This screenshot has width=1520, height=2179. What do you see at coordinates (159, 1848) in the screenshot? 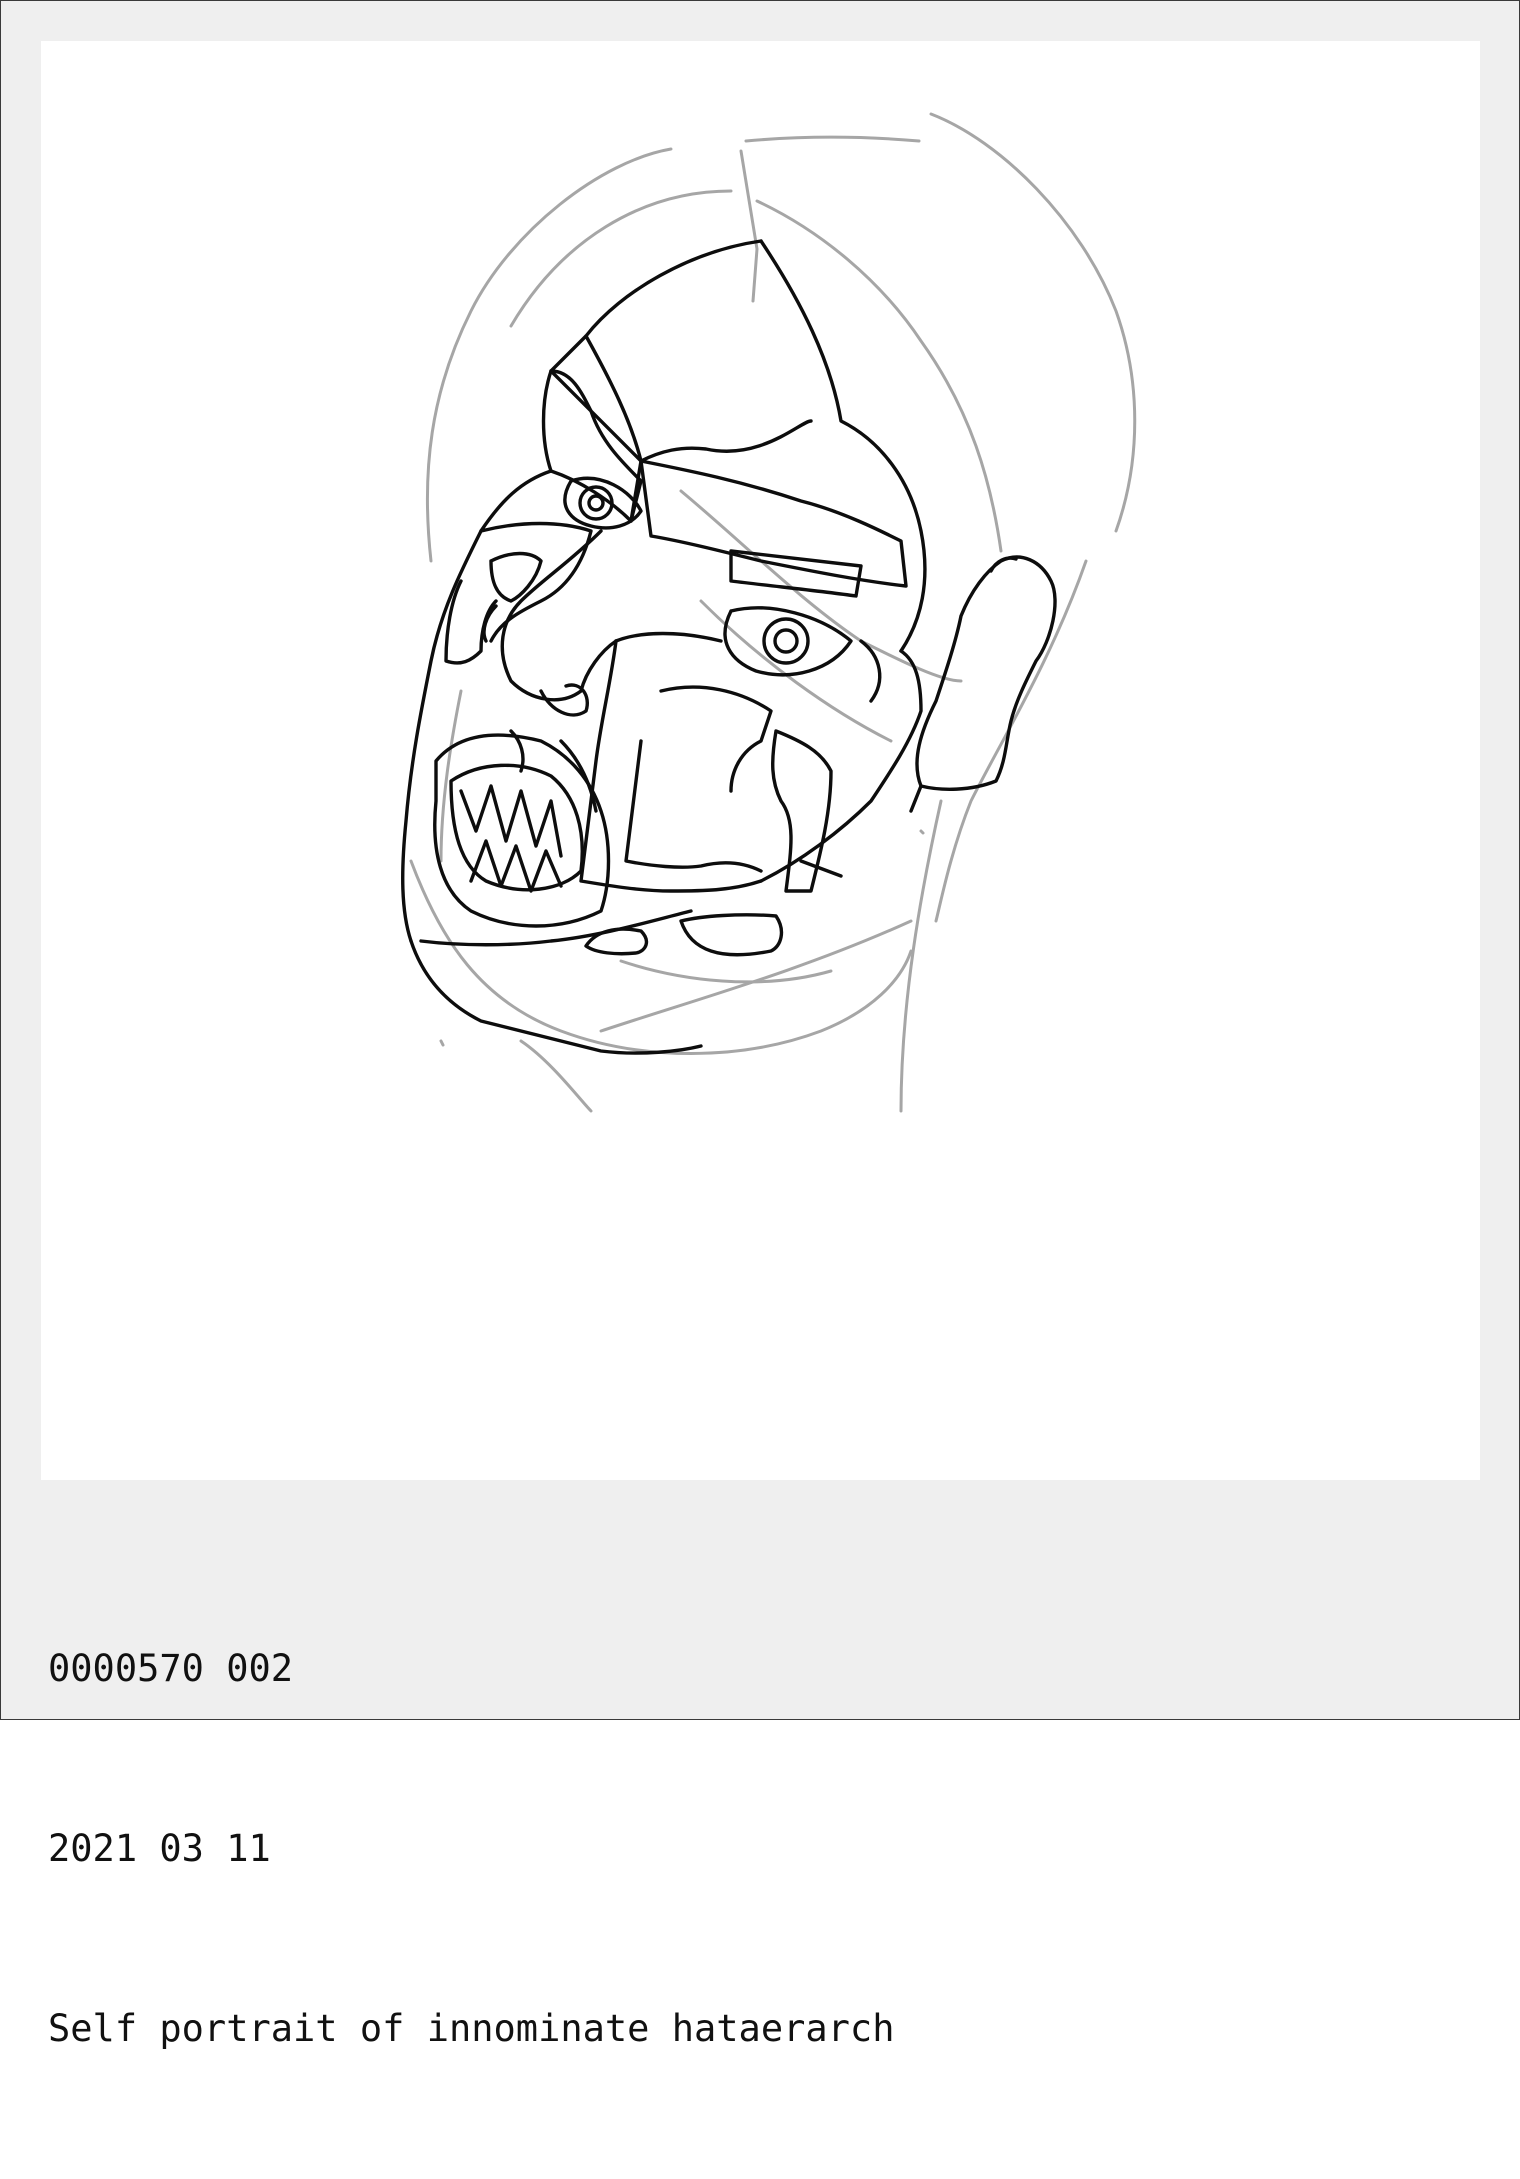
I see `caption-date-line: 2021 03 11` at bounding box center [159, 1848].